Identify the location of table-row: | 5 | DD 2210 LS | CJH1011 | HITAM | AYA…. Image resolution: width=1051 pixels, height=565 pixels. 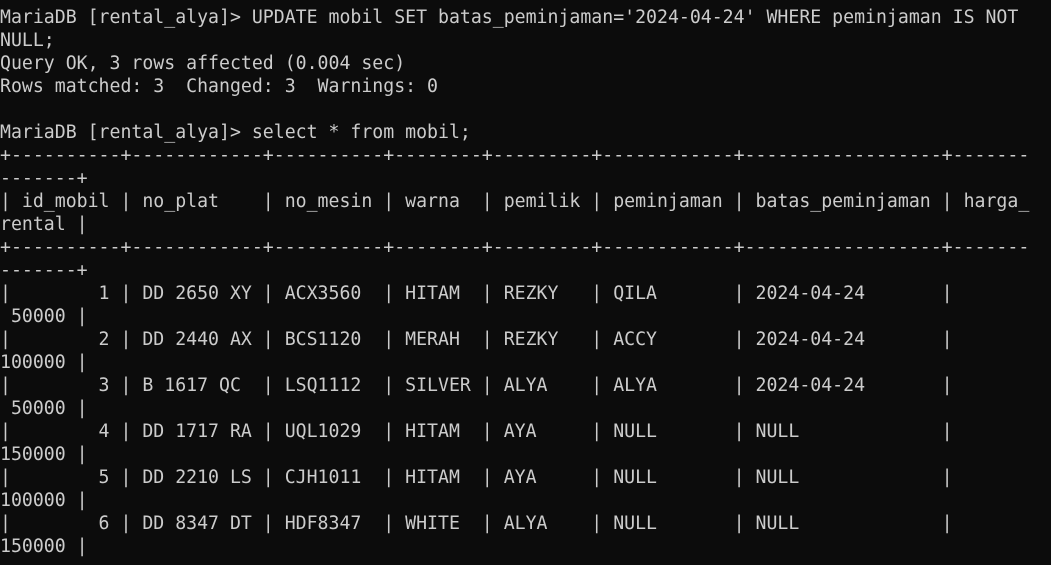
(476, 477).